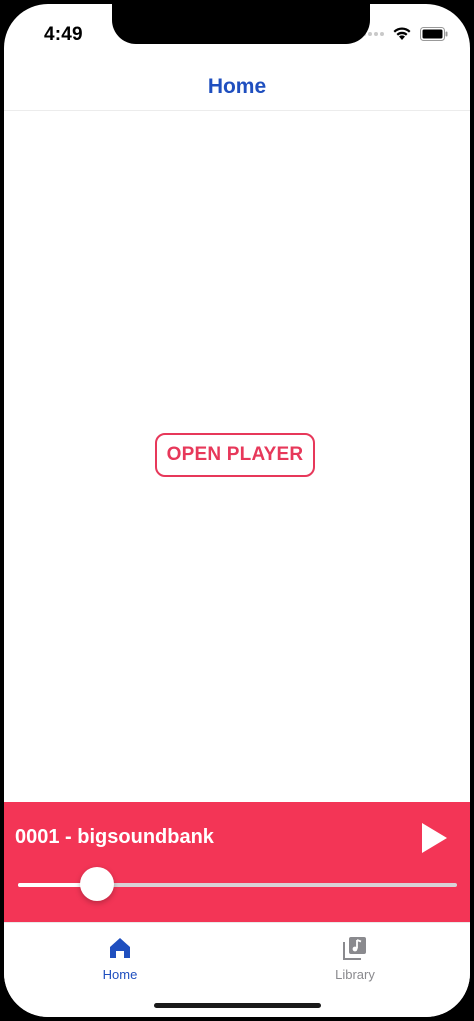 The height and width of the screenshot is (1021, 474). What do you see at coordinates (355, 963) in the screenshot?
I see `tab-library: Library` at bounding box center [355, 963].